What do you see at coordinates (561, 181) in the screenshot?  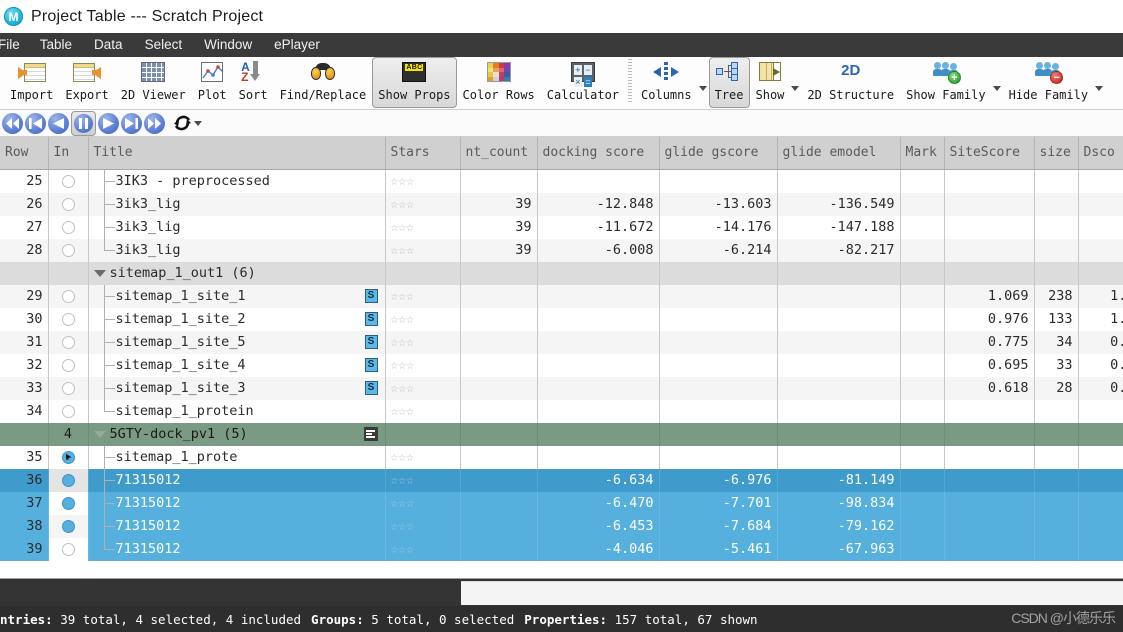 I see `table-row: 25 3IK3 - preprocessed ☆☆☆` at bounding box center [561, 181].